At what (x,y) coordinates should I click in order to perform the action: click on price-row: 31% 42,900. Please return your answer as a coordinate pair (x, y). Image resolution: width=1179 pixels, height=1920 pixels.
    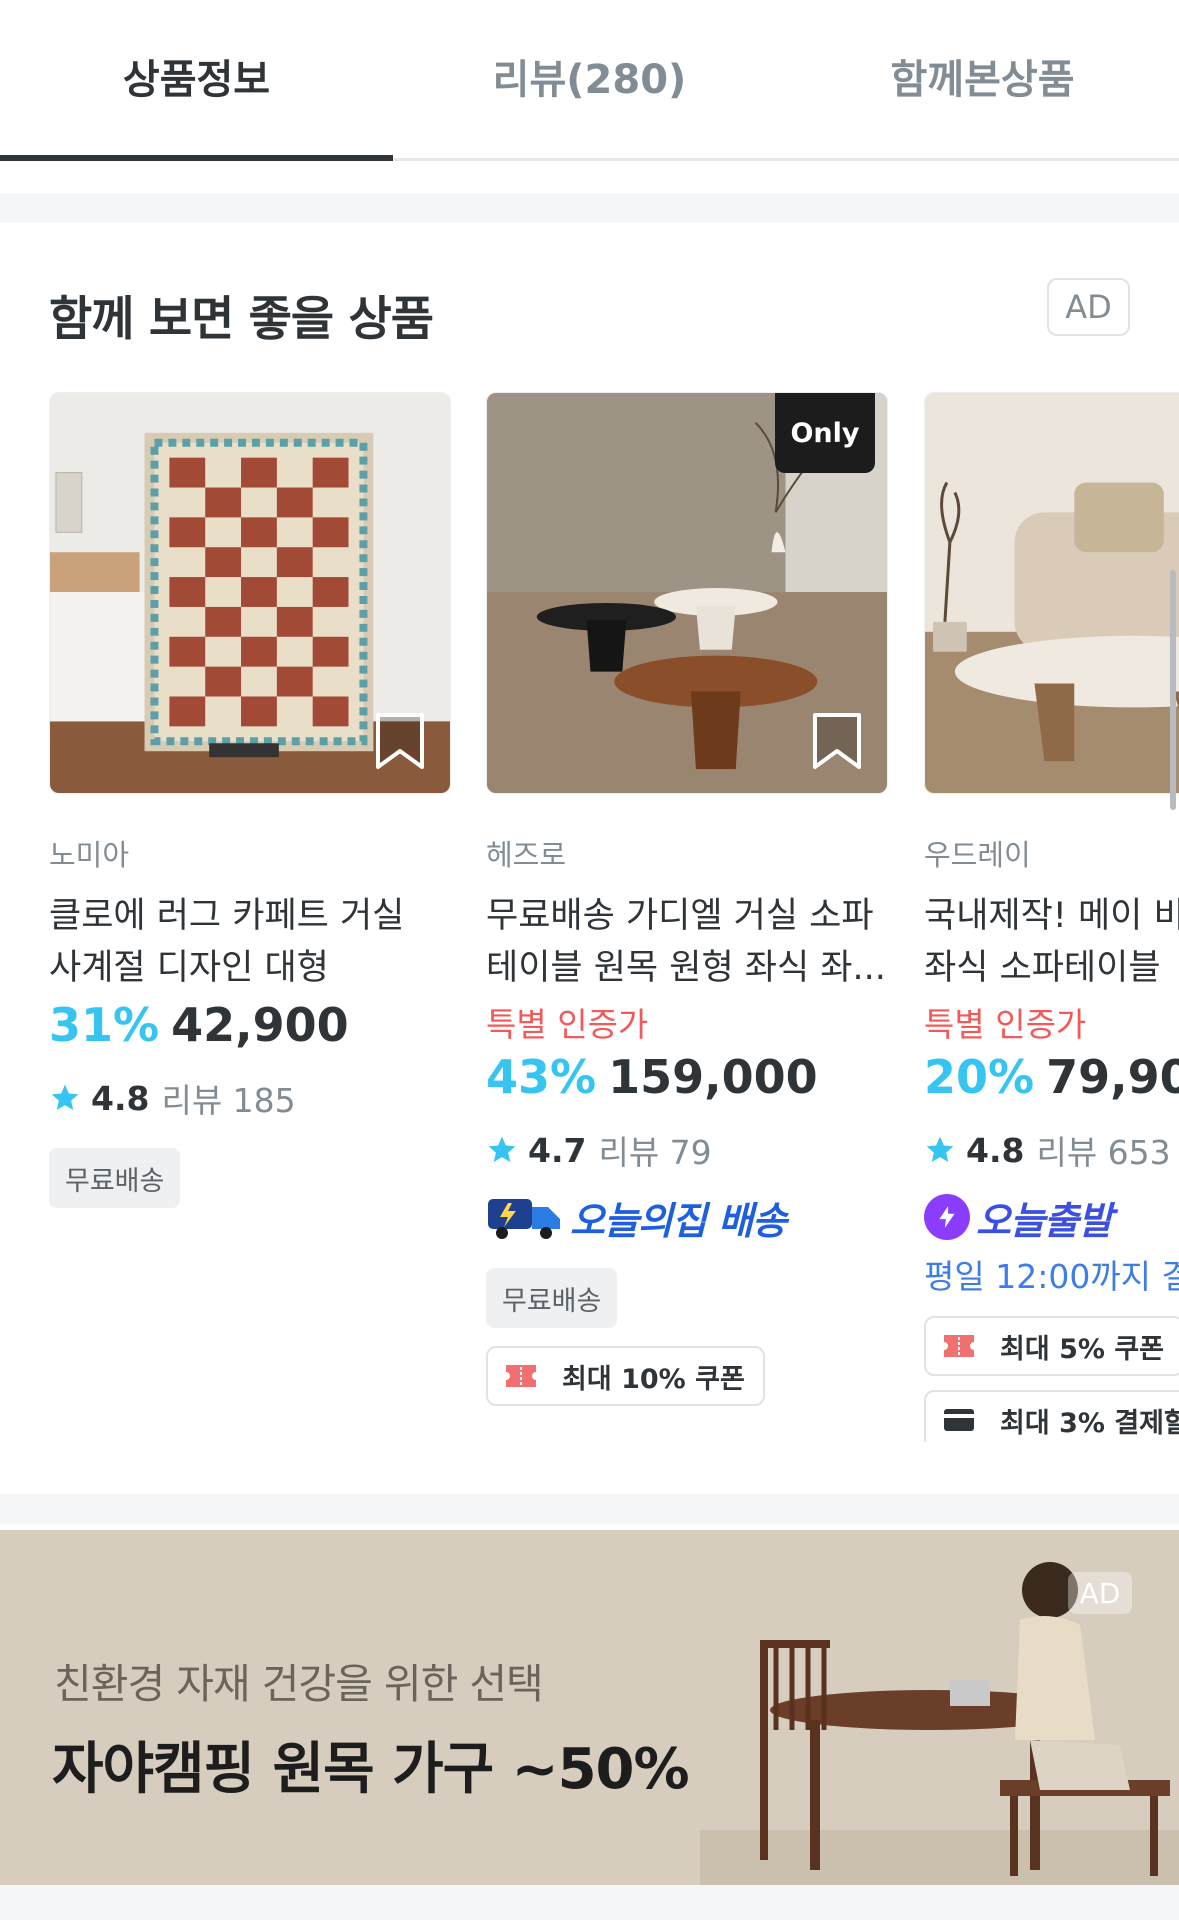
    Looking at the image, I should click on (250, 1025).